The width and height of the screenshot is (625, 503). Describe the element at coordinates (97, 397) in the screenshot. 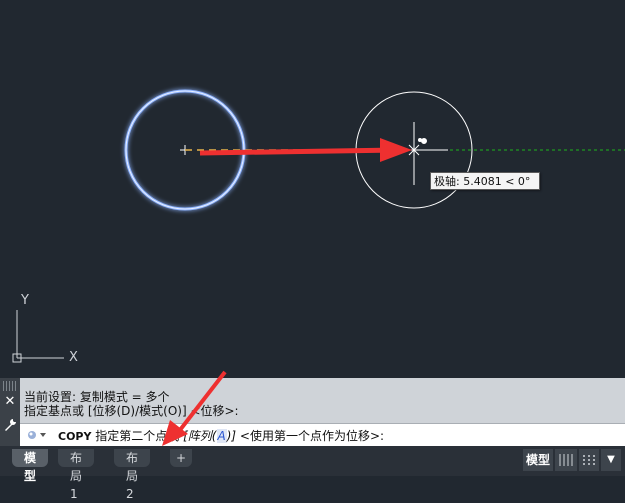

I see `history-line-1: 当前设置: 复制模式 = 多个` at that location.